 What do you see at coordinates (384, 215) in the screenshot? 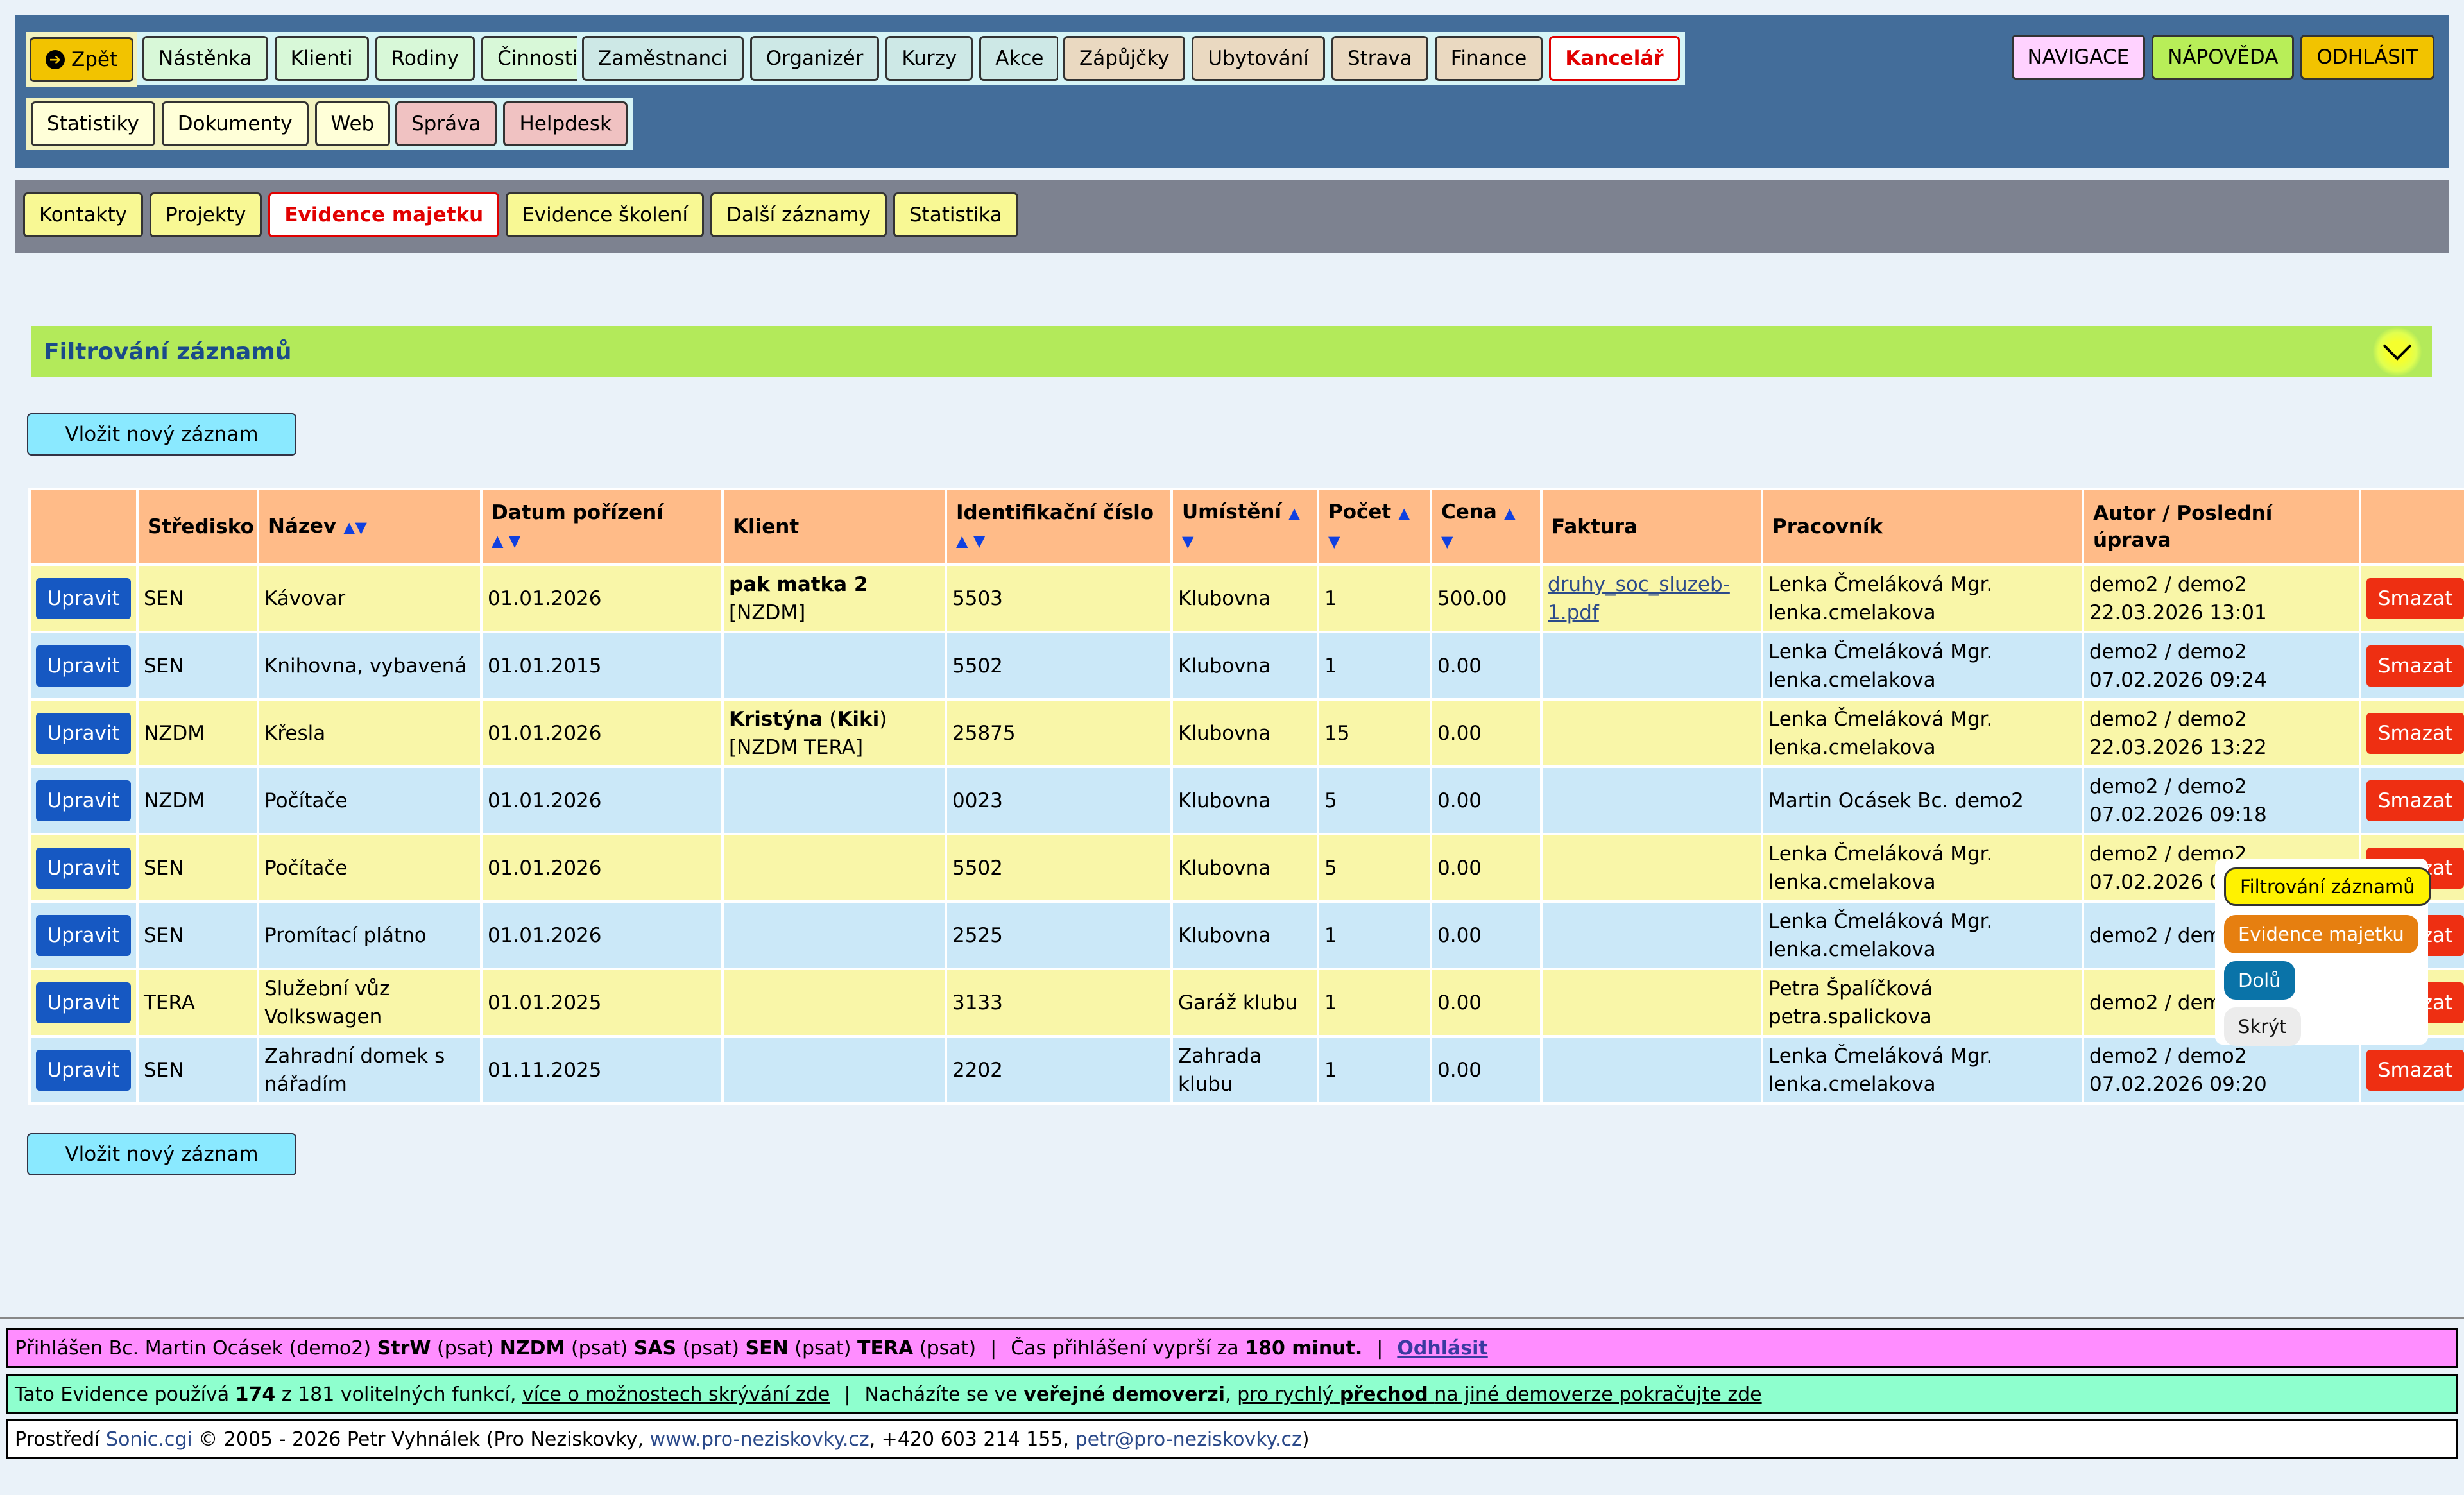
I see `tab-evidence-majetku: Evidence majetku` at bounding box center [384, 215].